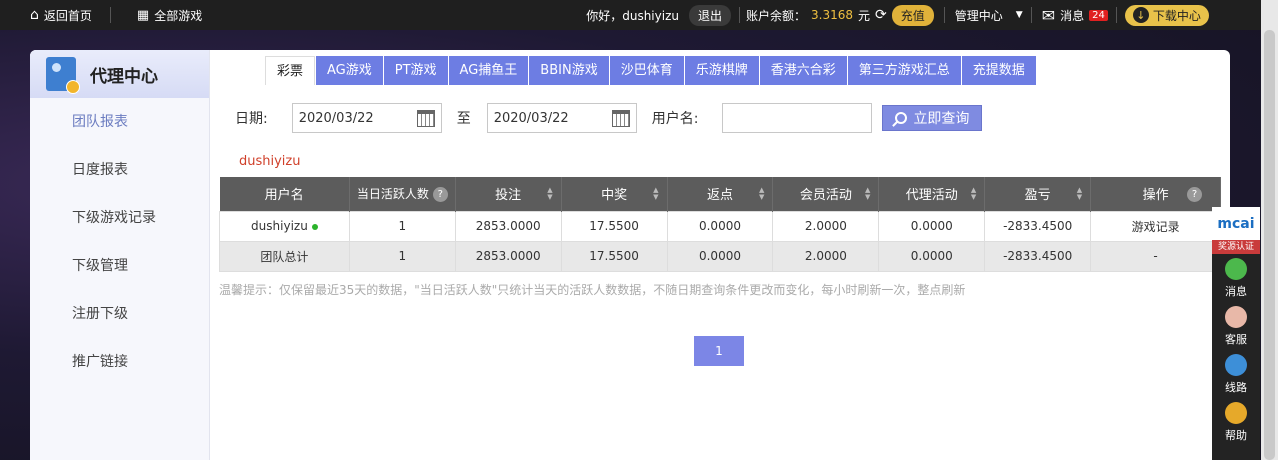 The height and width of the screenshot is (460, 1278). Describe the element at coordinates (61, 15) in the screenshot. I see `home-link: ⌂ 返回首页` at that location.